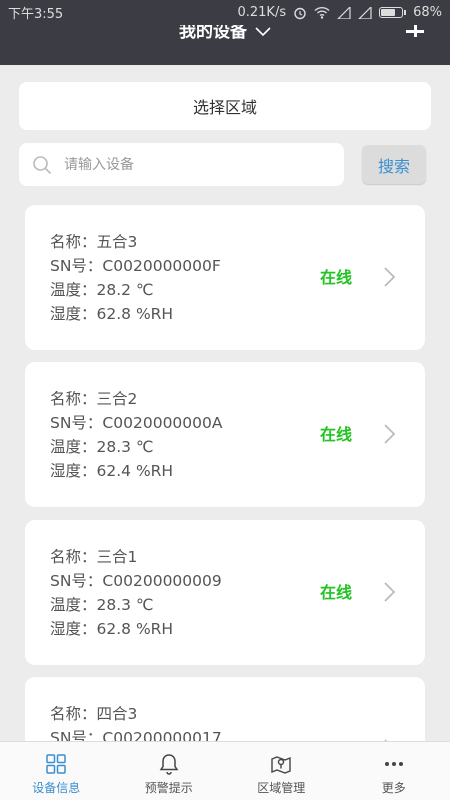  What do you see at coordinates (135, 266) in the screenshot?
I see `device-sn: SN号：C0020000000F` at bounding box center [135, 266].